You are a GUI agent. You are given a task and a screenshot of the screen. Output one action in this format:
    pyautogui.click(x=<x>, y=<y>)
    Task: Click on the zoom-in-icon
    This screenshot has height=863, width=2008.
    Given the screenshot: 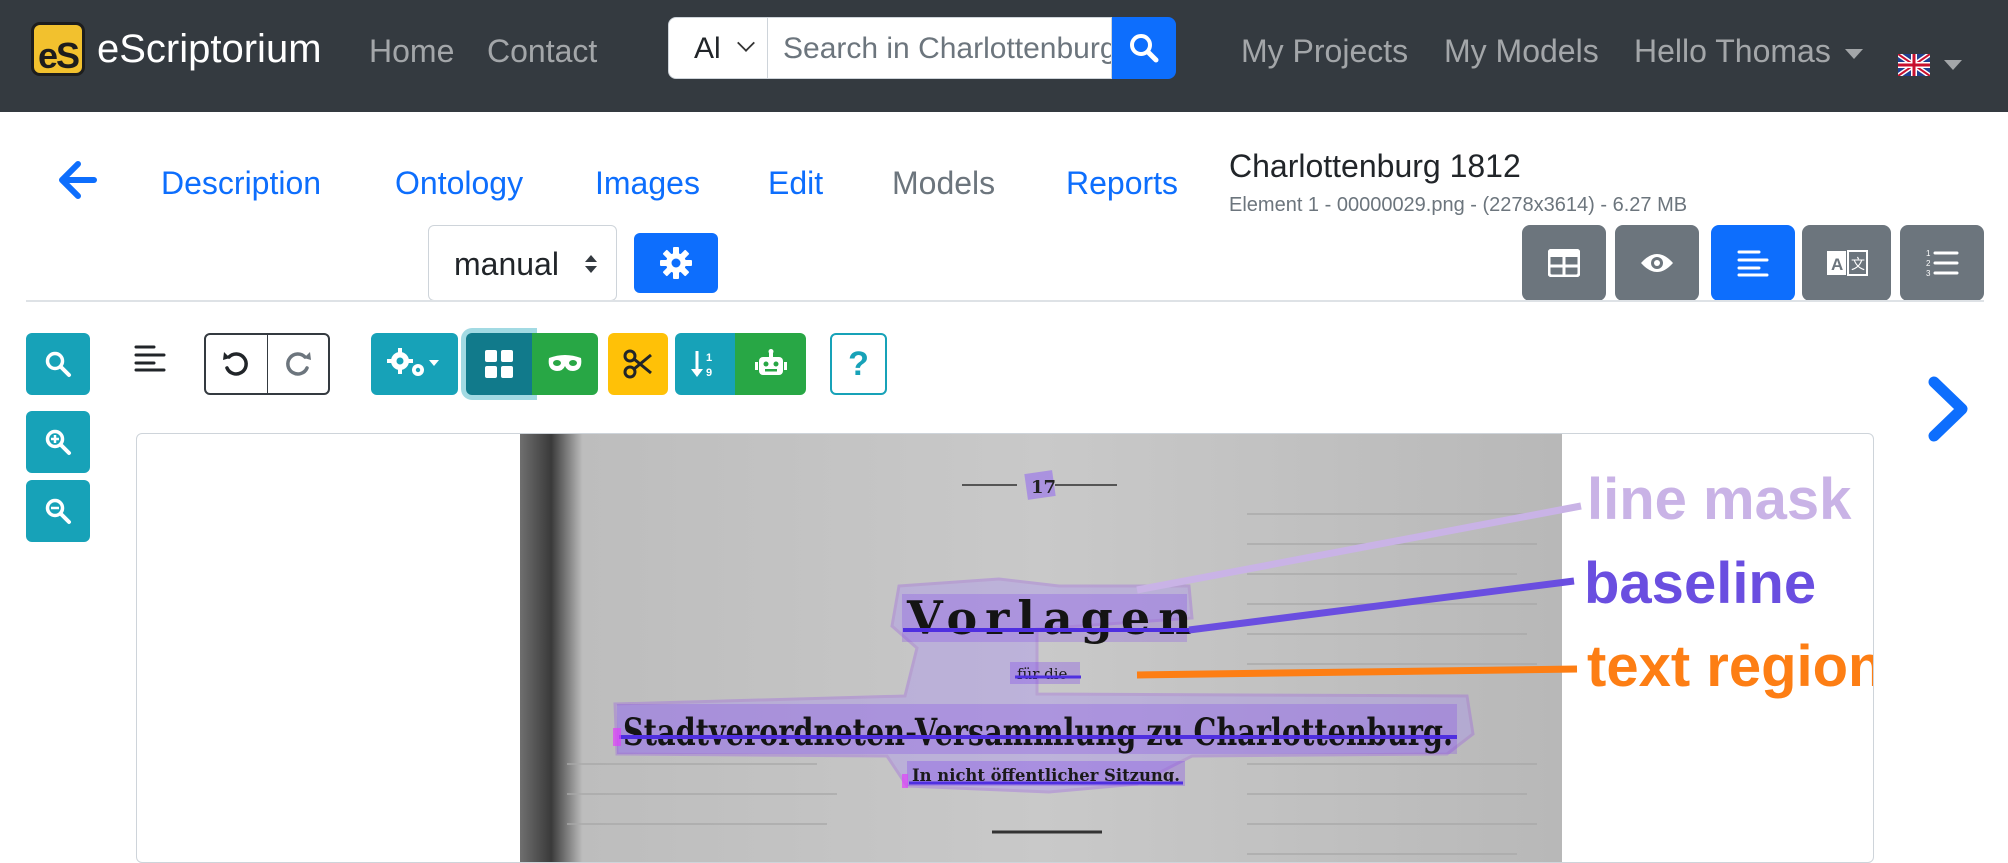 What is the action you would take?
    pyautogui.click(x=58, y=442)
    